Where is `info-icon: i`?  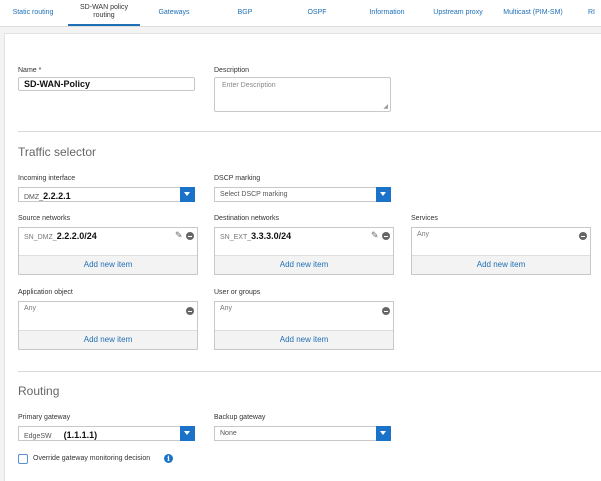
info-icon: i is located at coordinates (168, 458).